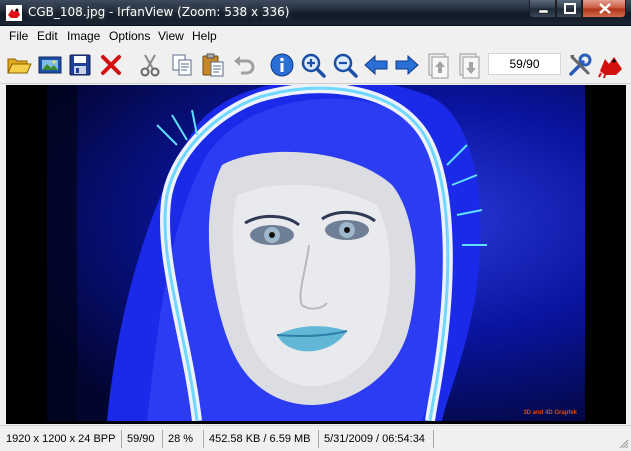 The width and height of the screenshot is (631, 451). I want to click on next-arrow-icon, so click(407, 65).